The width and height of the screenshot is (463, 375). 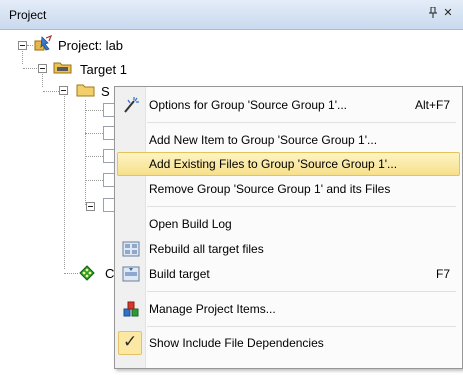 I want to click on subitem-expander, so click(x=90, y=206).